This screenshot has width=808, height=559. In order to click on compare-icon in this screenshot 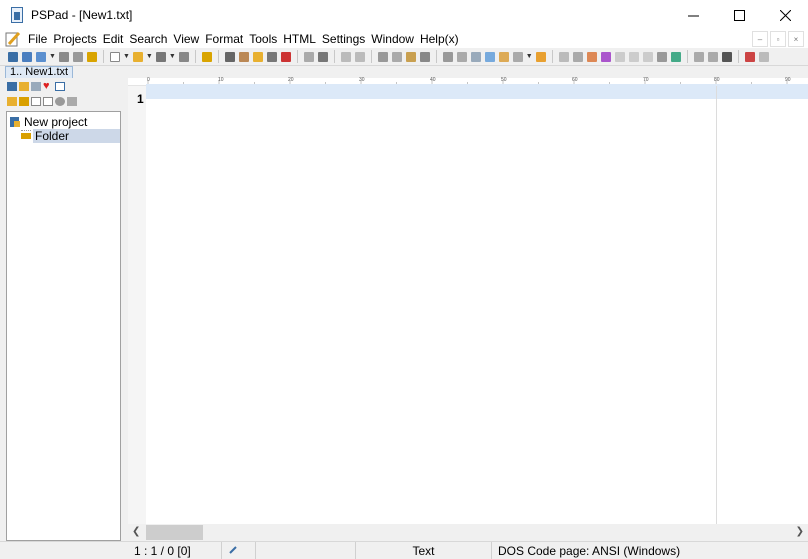, I will do `click(563, 56)`.